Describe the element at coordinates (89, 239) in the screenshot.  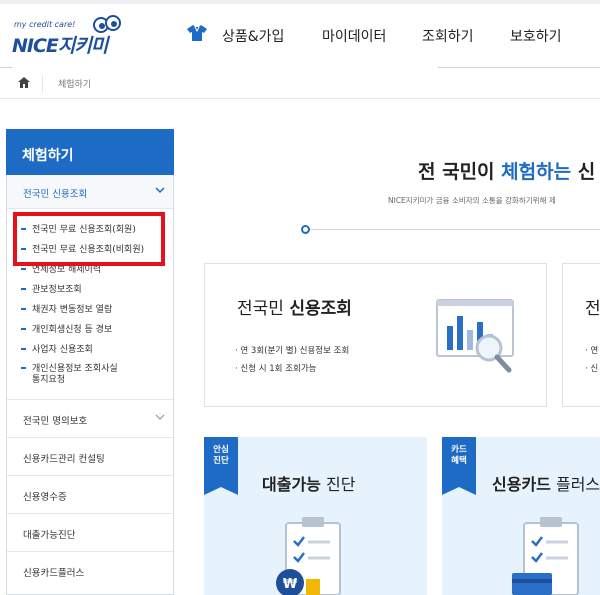
I see `highlight-box` at that location.